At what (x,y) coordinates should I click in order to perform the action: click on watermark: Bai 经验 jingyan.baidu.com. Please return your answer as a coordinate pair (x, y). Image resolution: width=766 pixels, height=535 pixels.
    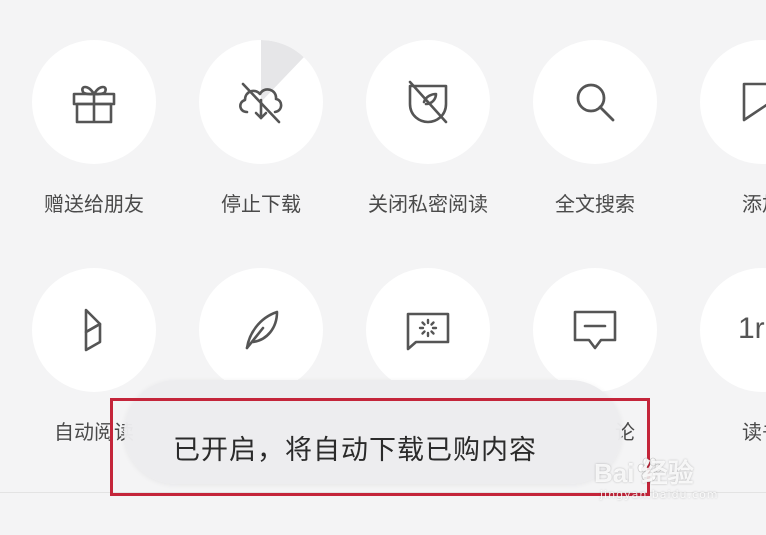
    Looking at the image, I should click on (665, 487).